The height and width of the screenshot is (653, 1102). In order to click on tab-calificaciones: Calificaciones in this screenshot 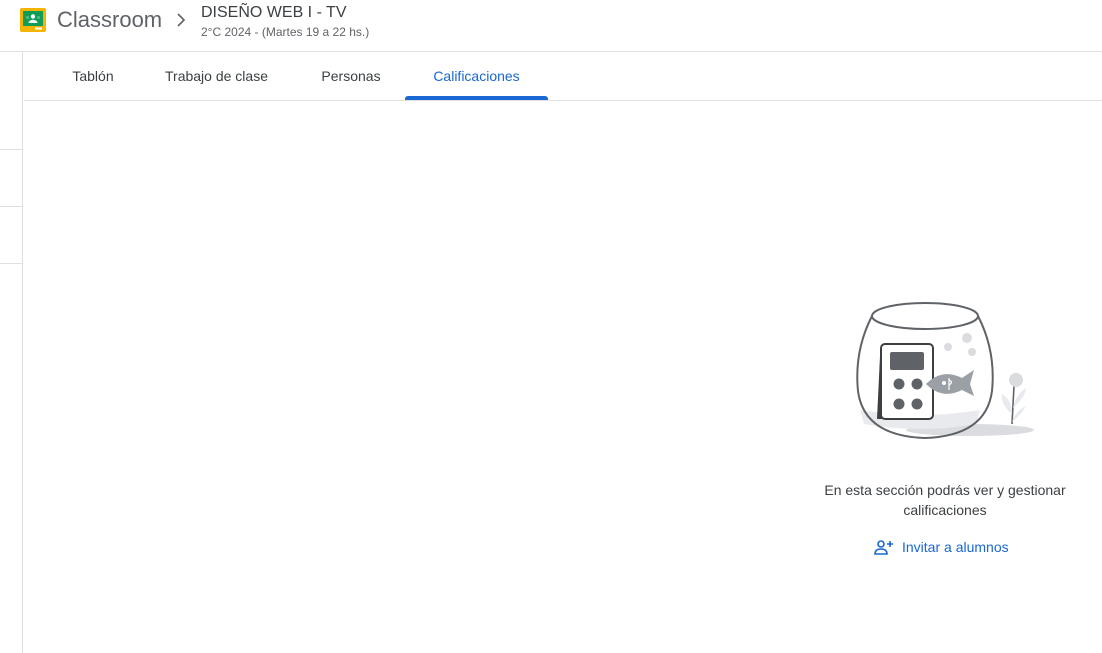, I will do `click(476, 76)`.